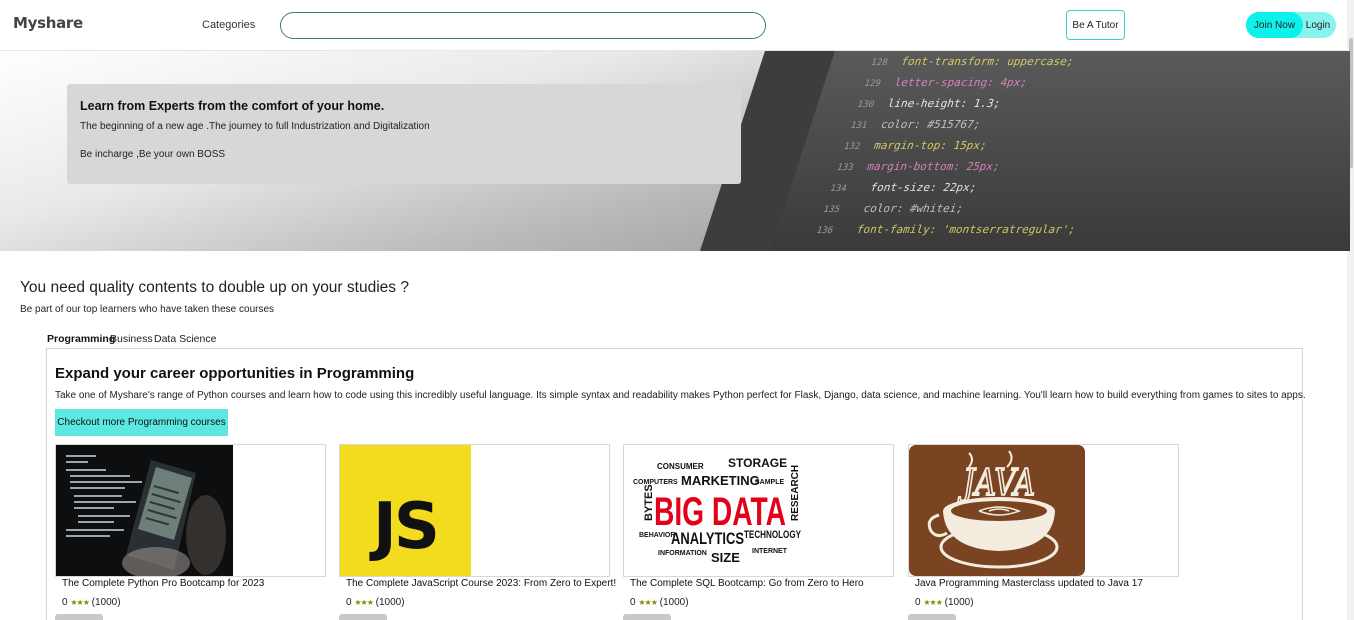 The height and width of the screenshot is (620, 1354). I want to click on checkout-programming-courses-button: Checkout more Programming courses, so click(141, 422).